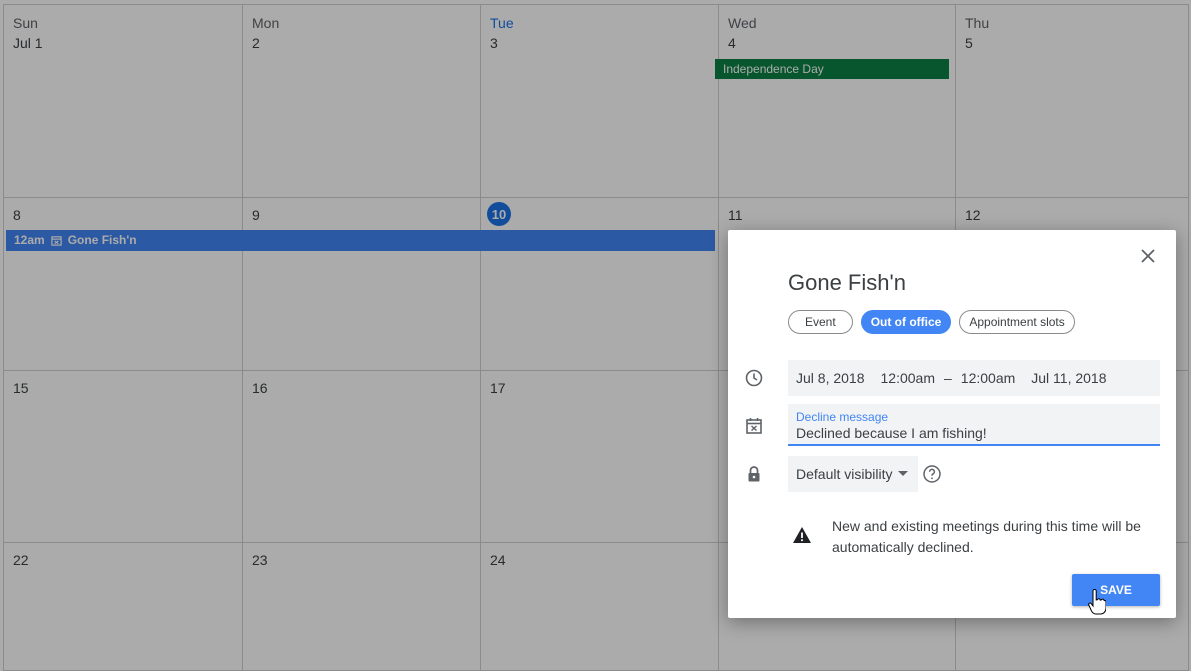  Describe the element at coordinates (754, 474) in the screenshot. I see `lock-icon` at that location.